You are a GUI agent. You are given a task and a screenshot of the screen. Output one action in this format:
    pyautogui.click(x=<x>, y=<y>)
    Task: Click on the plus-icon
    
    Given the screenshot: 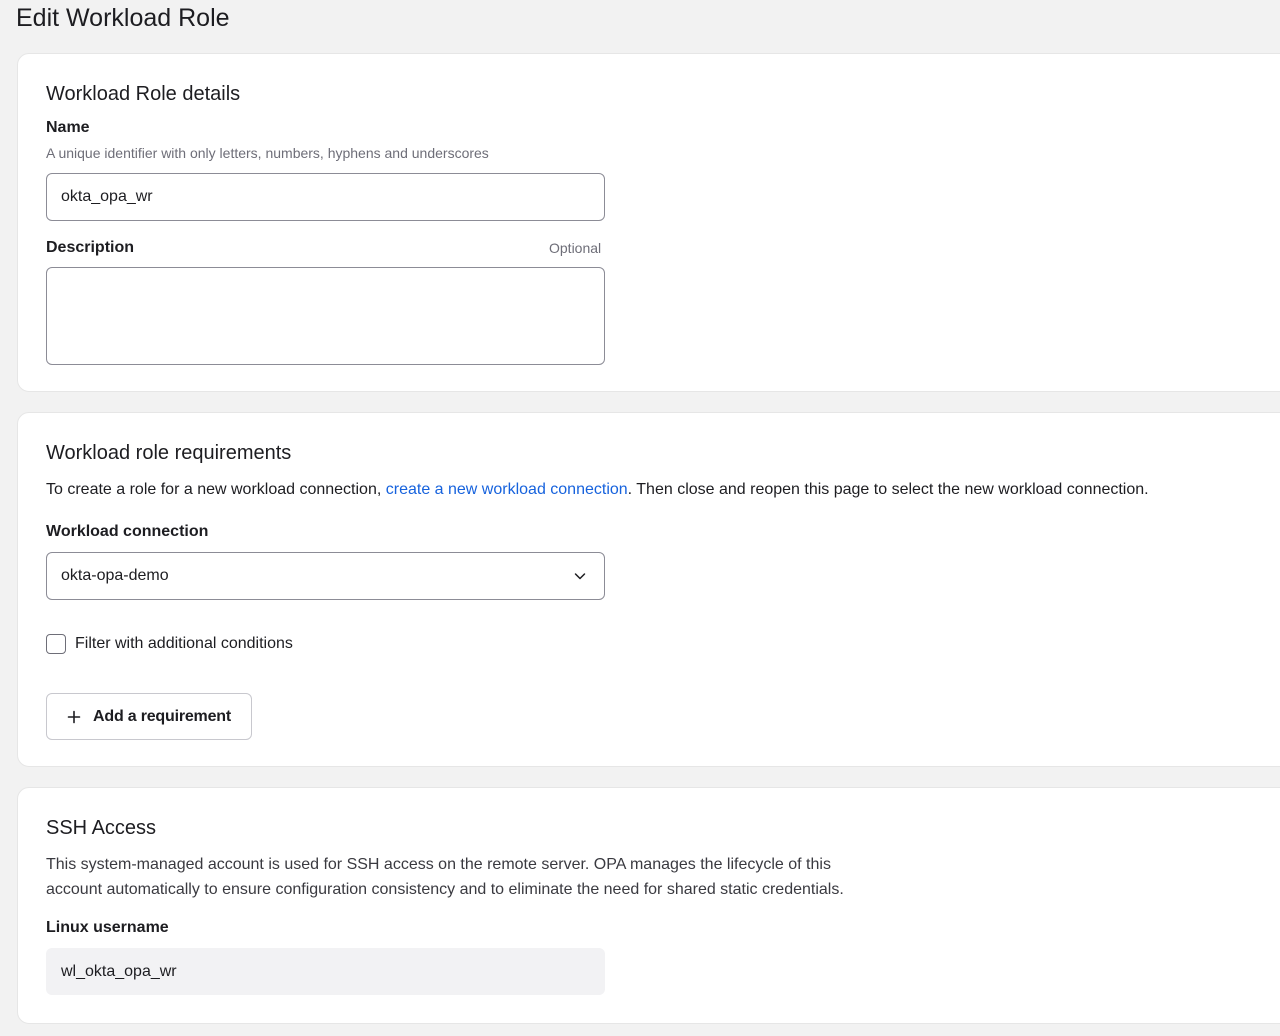 What is the action you would take?
    pyautogui.click(x=74, y=716)
    